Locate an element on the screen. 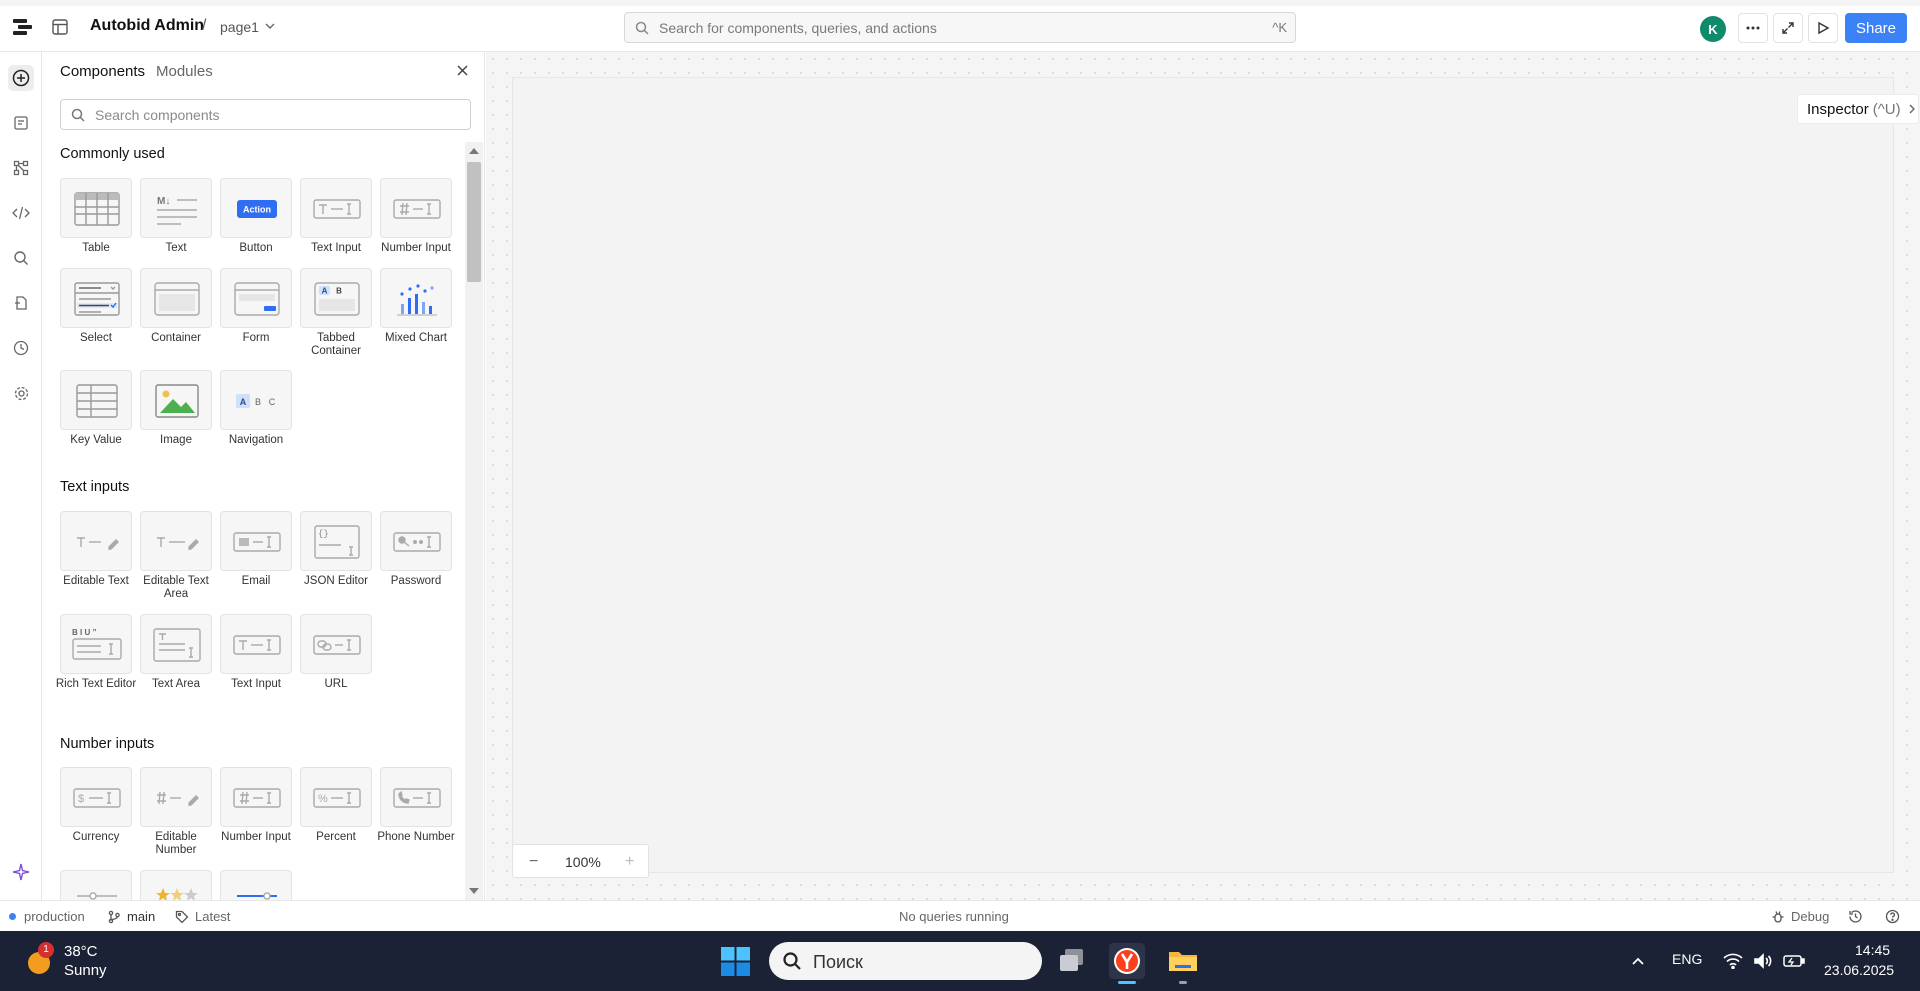 The image size is (1920, 991). component-tile-range-slider is located at coordinates (256, 885).